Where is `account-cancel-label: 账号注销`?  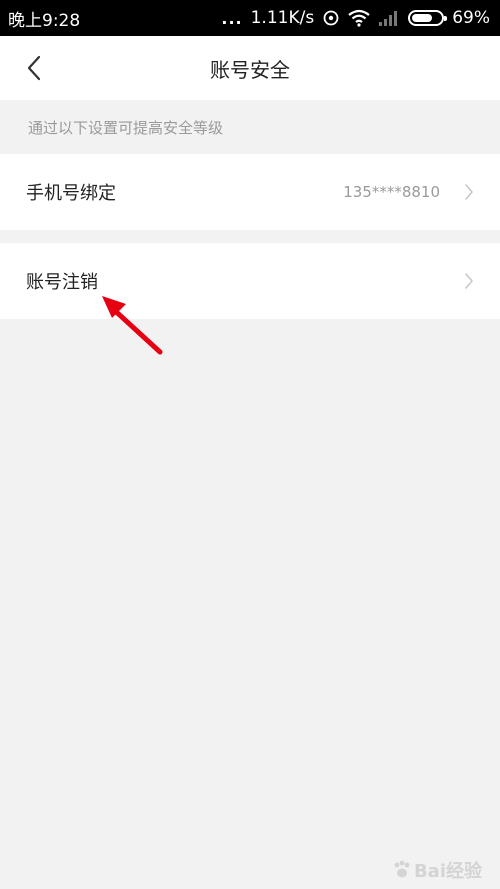 account-cancel-label: 账号注销 is located at coordinates (62, 282).